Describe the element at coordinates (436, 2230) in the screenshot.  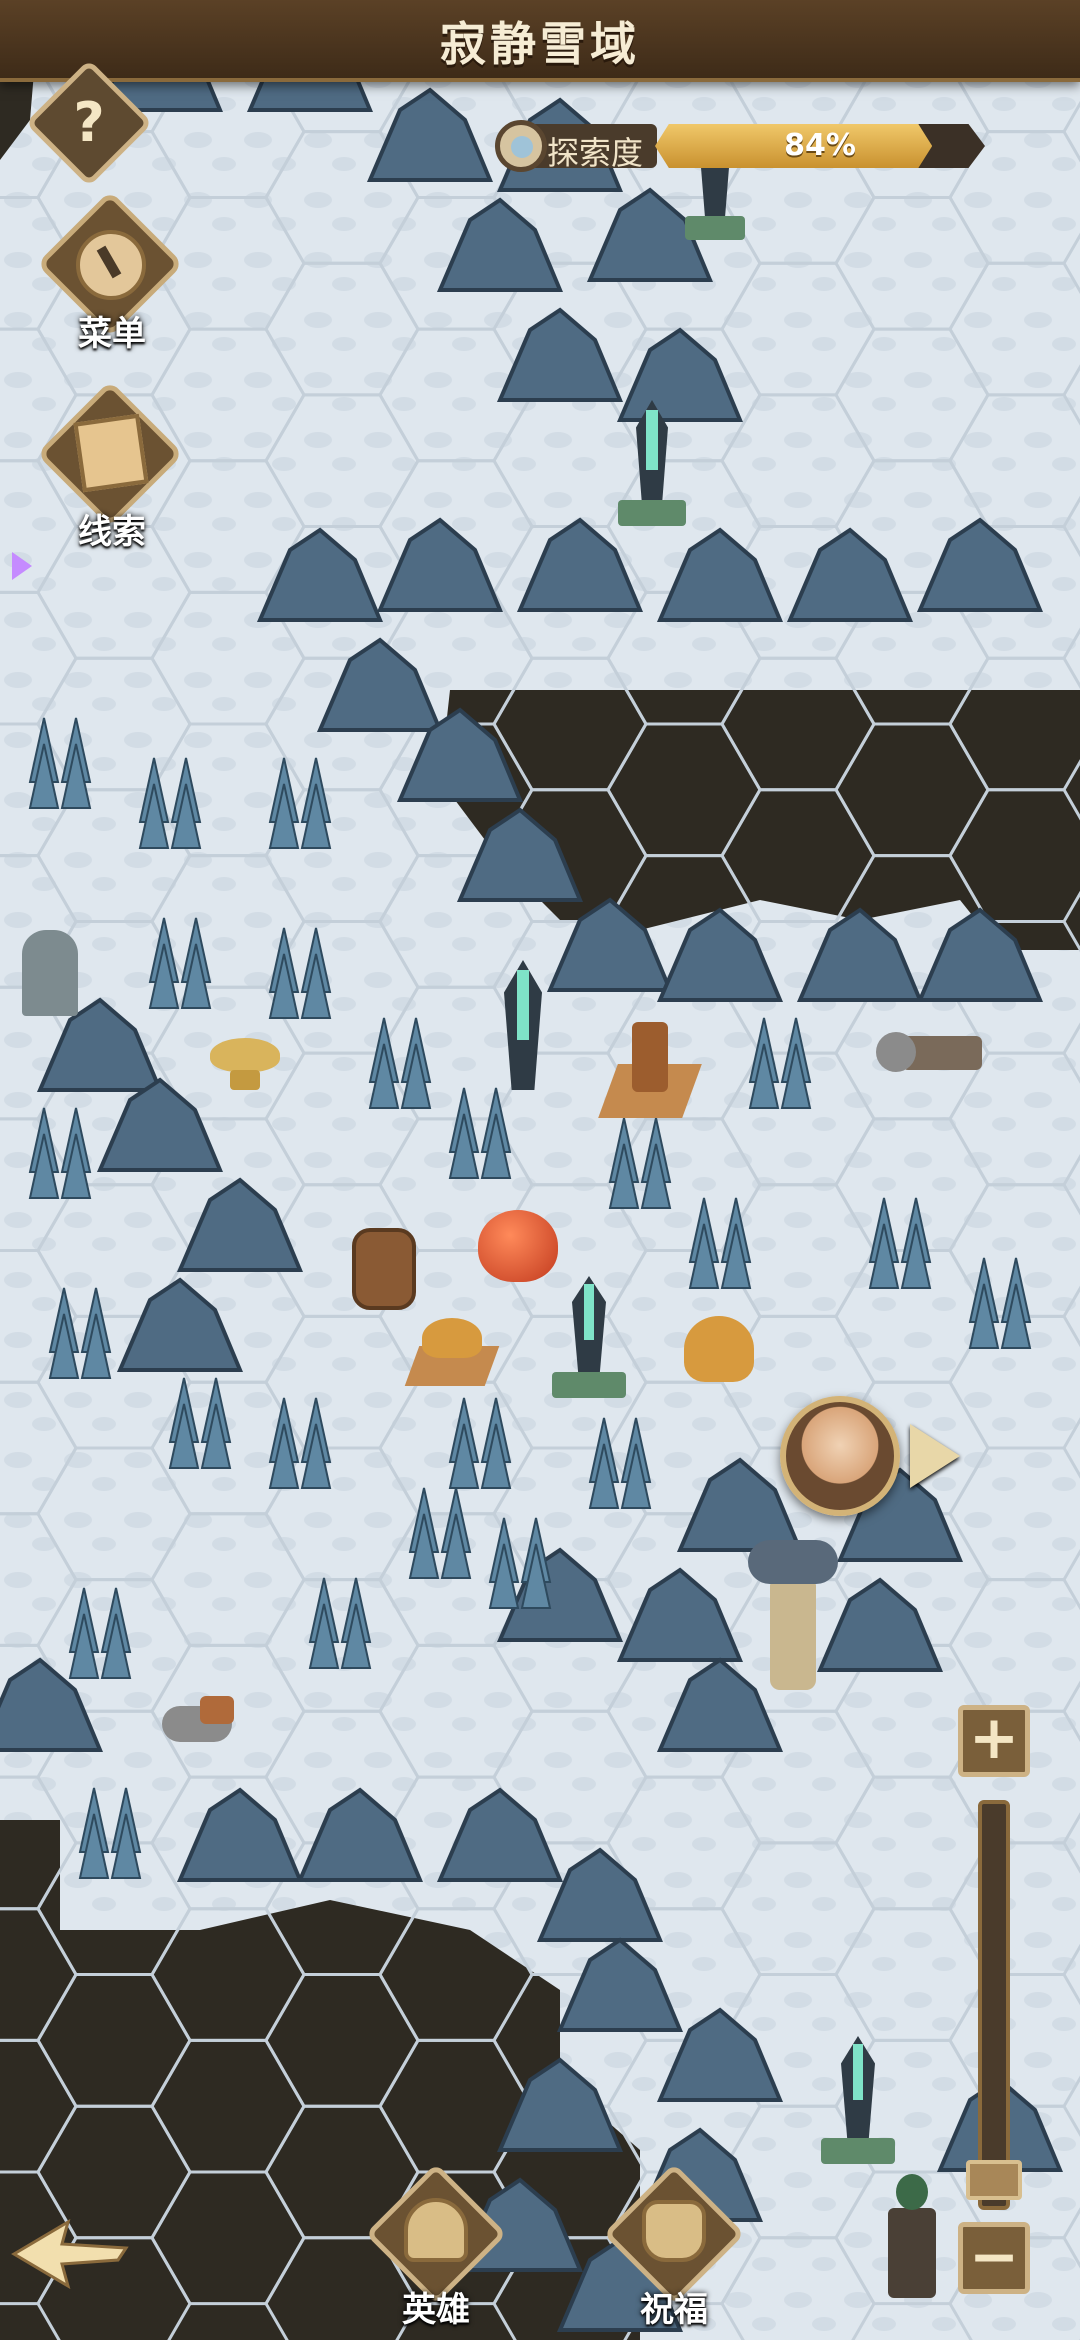
I see `helmet-icon` at that location.